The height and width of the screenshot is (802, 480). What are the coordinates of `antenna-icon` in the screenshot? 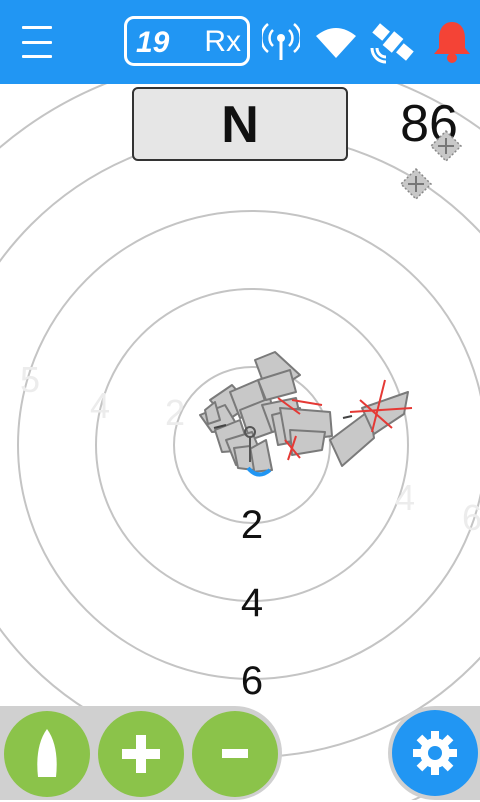 It's located at (281, 42).